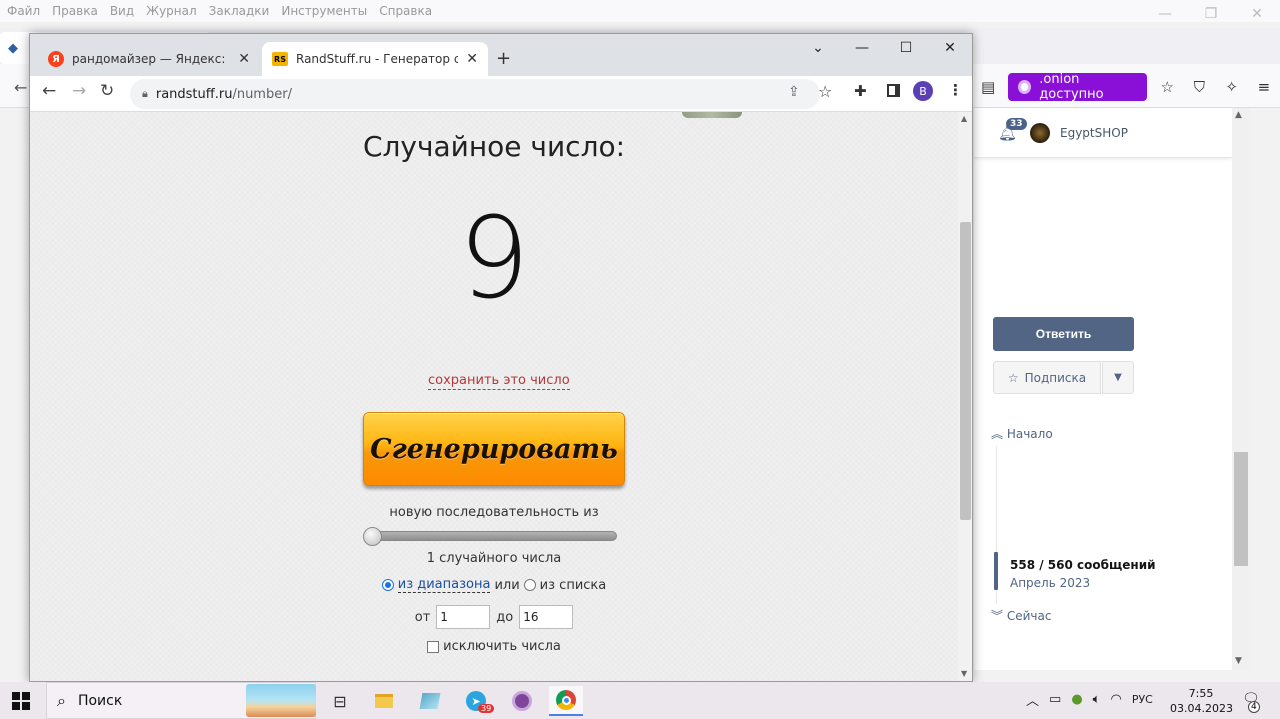 The width and height of the screenshot is (1280, 719). I want to click on sequence-label: новую последовательность из, so click(494, 512).